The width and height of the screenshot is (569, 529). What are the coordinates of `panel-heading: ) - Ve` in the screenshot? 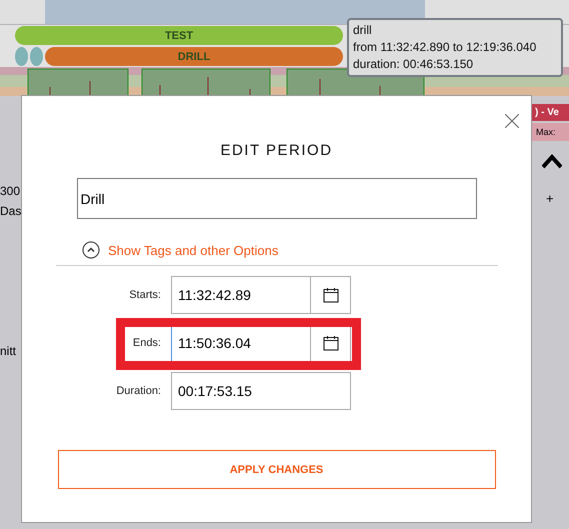 It's located at (550, 112).